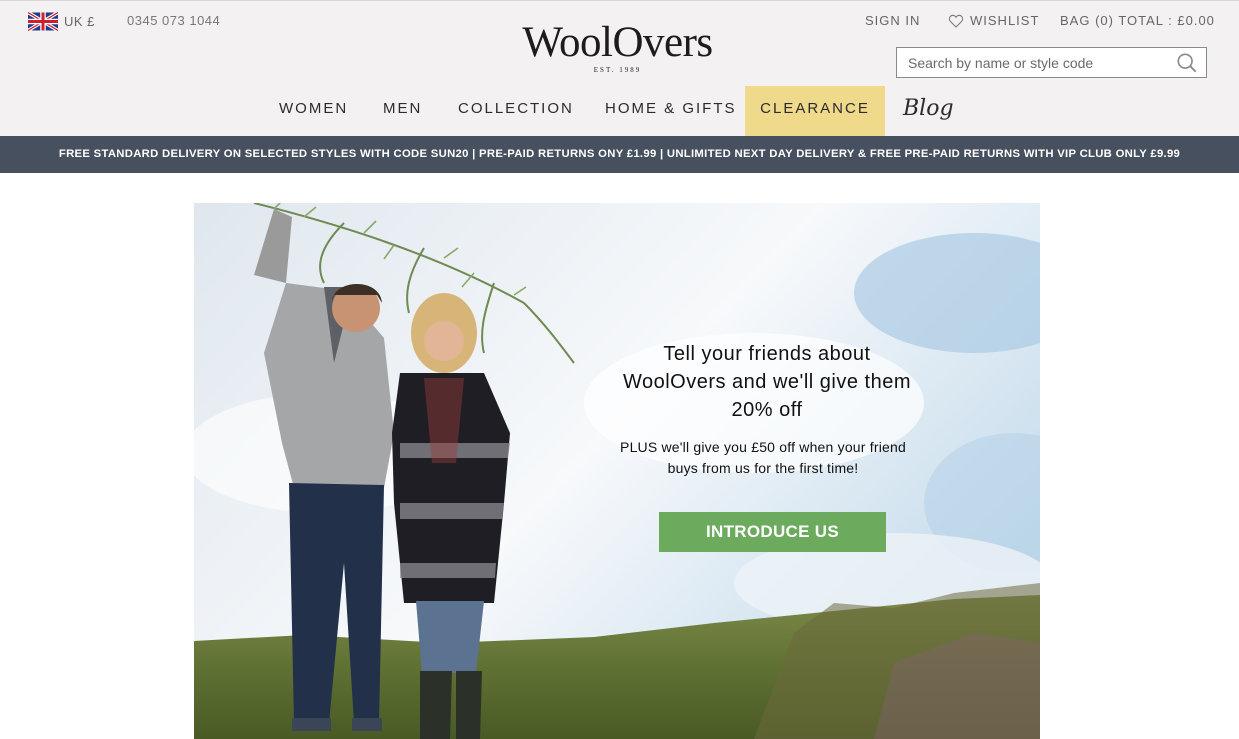 The width and height of the screenshot is (1239, 739). I want to click on search-input, so click(1032, 62).